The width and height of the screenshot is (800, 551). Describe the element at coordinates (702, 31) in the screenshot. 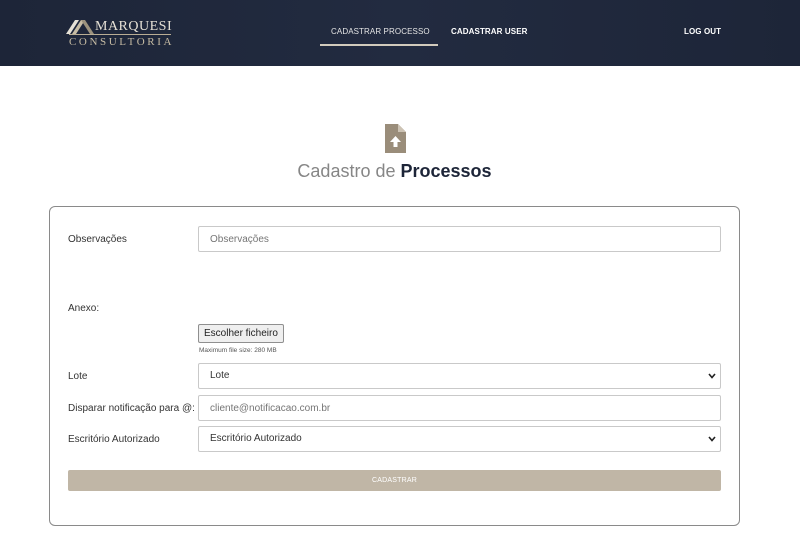

I see `nav-logout: LOG OUT` at that location.